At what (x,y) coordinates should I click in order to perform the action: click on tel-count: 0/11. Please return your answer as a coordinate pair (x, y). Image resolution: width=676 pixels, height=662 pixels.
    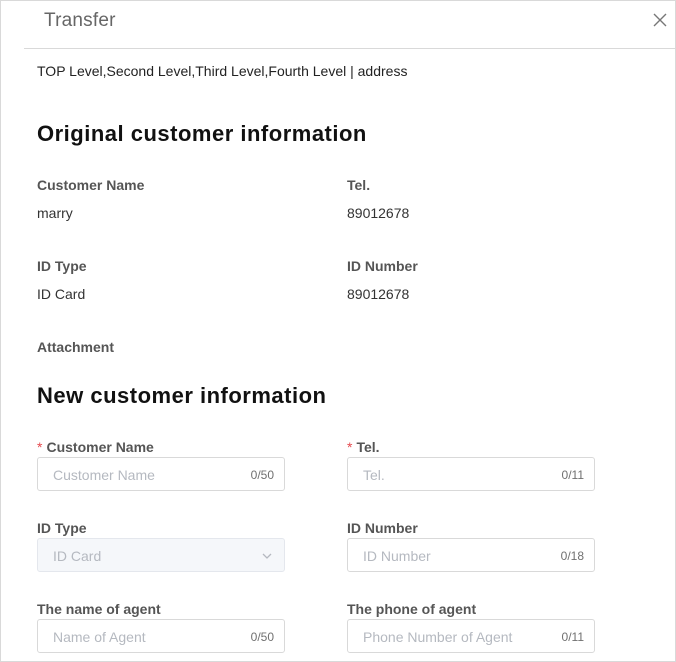
    Looking at the image, I should click on (572, 475).